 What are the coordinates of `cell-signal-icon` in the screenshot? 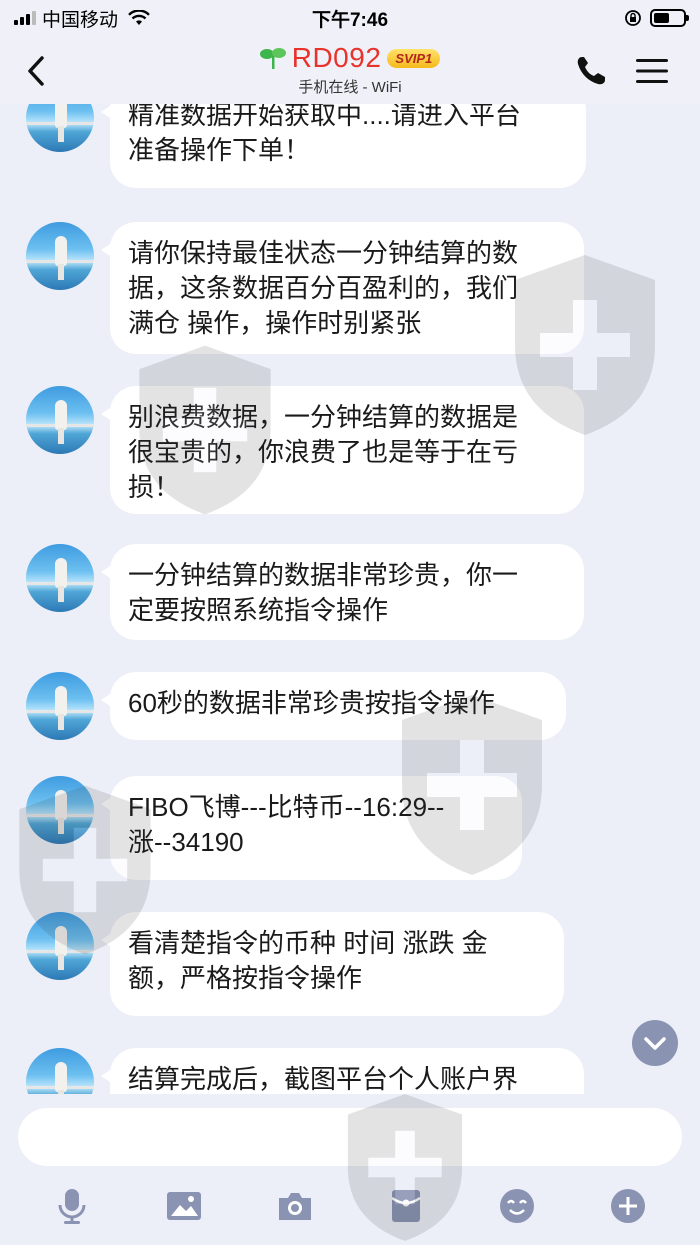 It's located at (25, 18).